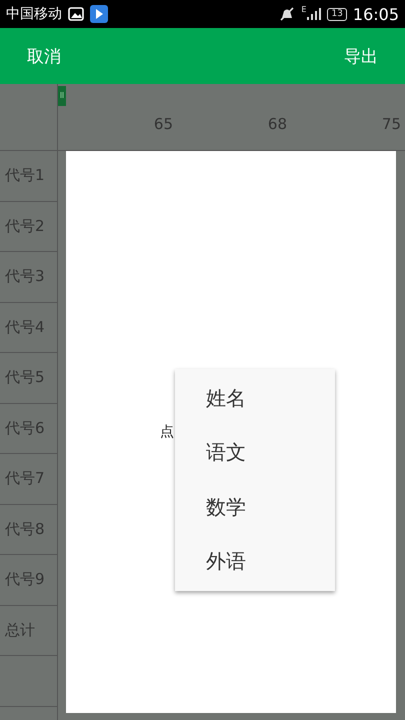  Describe the element at coordinates (255, 561) in the screenshot. I see `menu-item: 外语` at that location.